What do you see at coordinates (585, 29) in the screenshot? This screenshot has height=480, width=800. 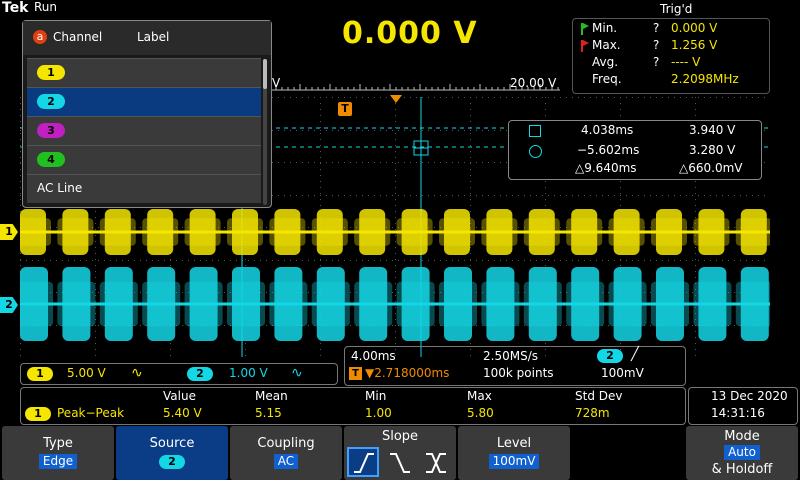 I see `min-flag-icon` at bounding box center [585, 29].